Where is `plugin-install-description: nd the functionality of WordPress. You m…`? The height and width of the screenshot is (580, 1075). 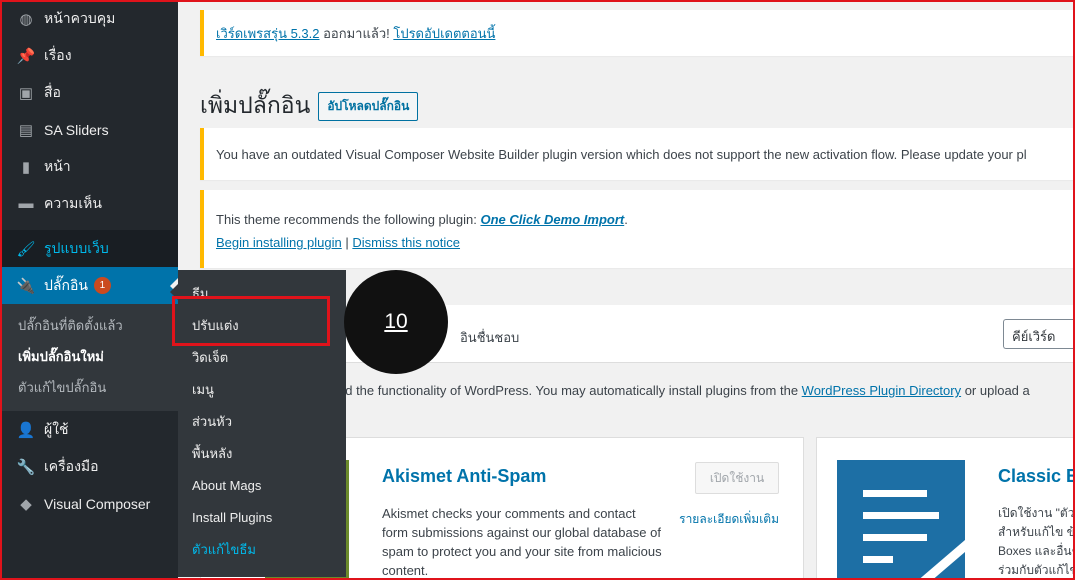 plugin-install-description: nd the functionality of WordPress. You m… is located at coordinates (684, 390).